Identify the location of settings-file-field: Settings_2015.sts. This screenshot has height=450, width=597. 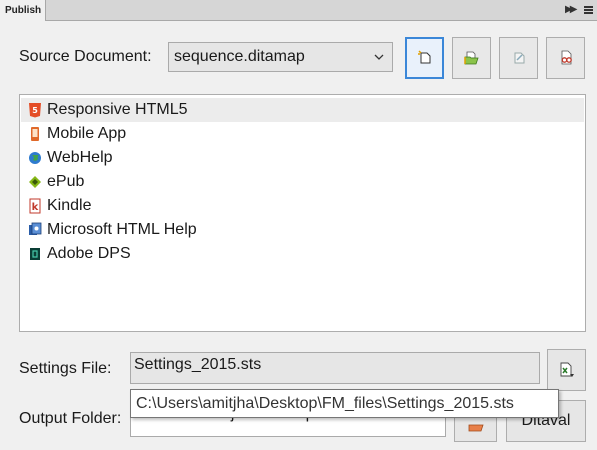
(335, 368).